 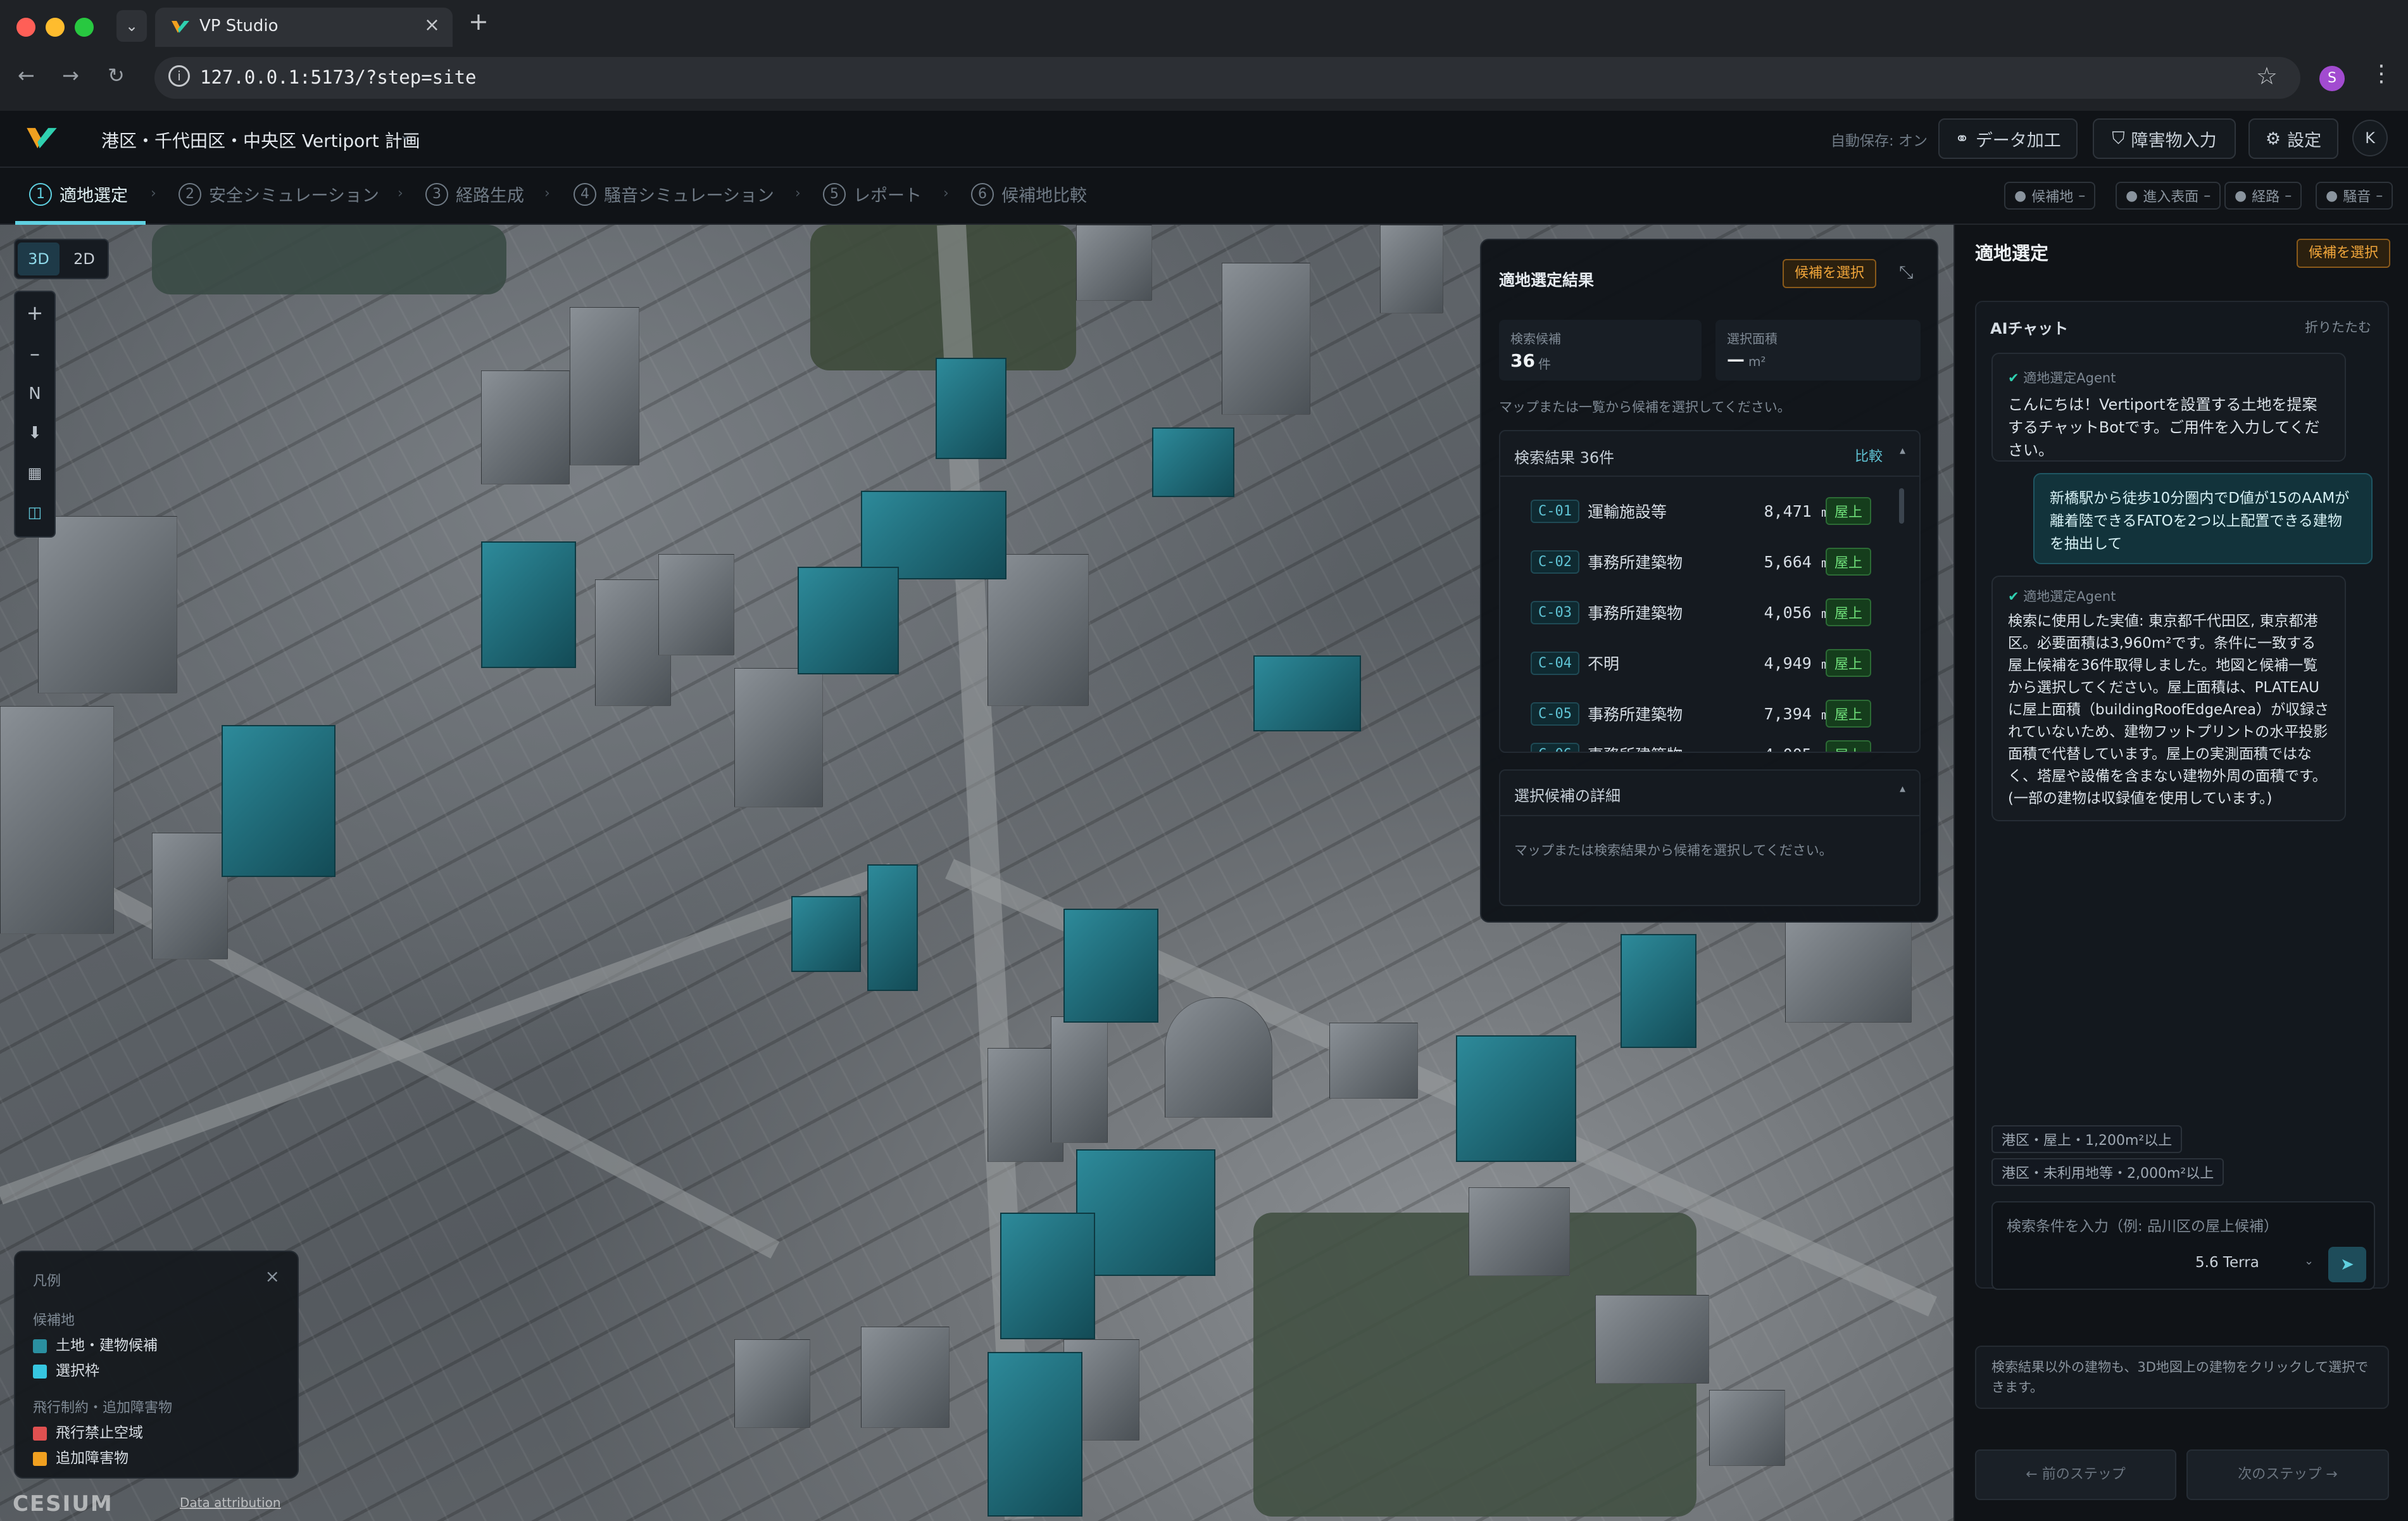 I want to click on chat-input-placeholder: 検索条件を入力（例: 品川区の屋上候補）, so click(x=2142, y=1224).